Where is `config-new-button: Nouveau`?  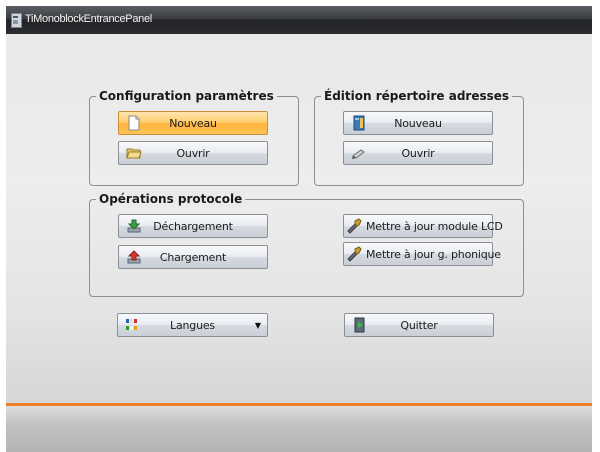 config-new-button: Nouveau is located at coordinates (193, 123).